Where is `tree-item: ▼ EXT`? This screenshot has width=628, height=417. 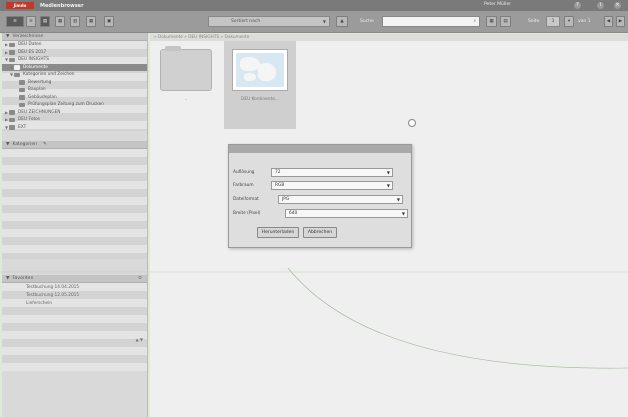
tree-item: ▼ EXT is located at coordinates (74, 128).